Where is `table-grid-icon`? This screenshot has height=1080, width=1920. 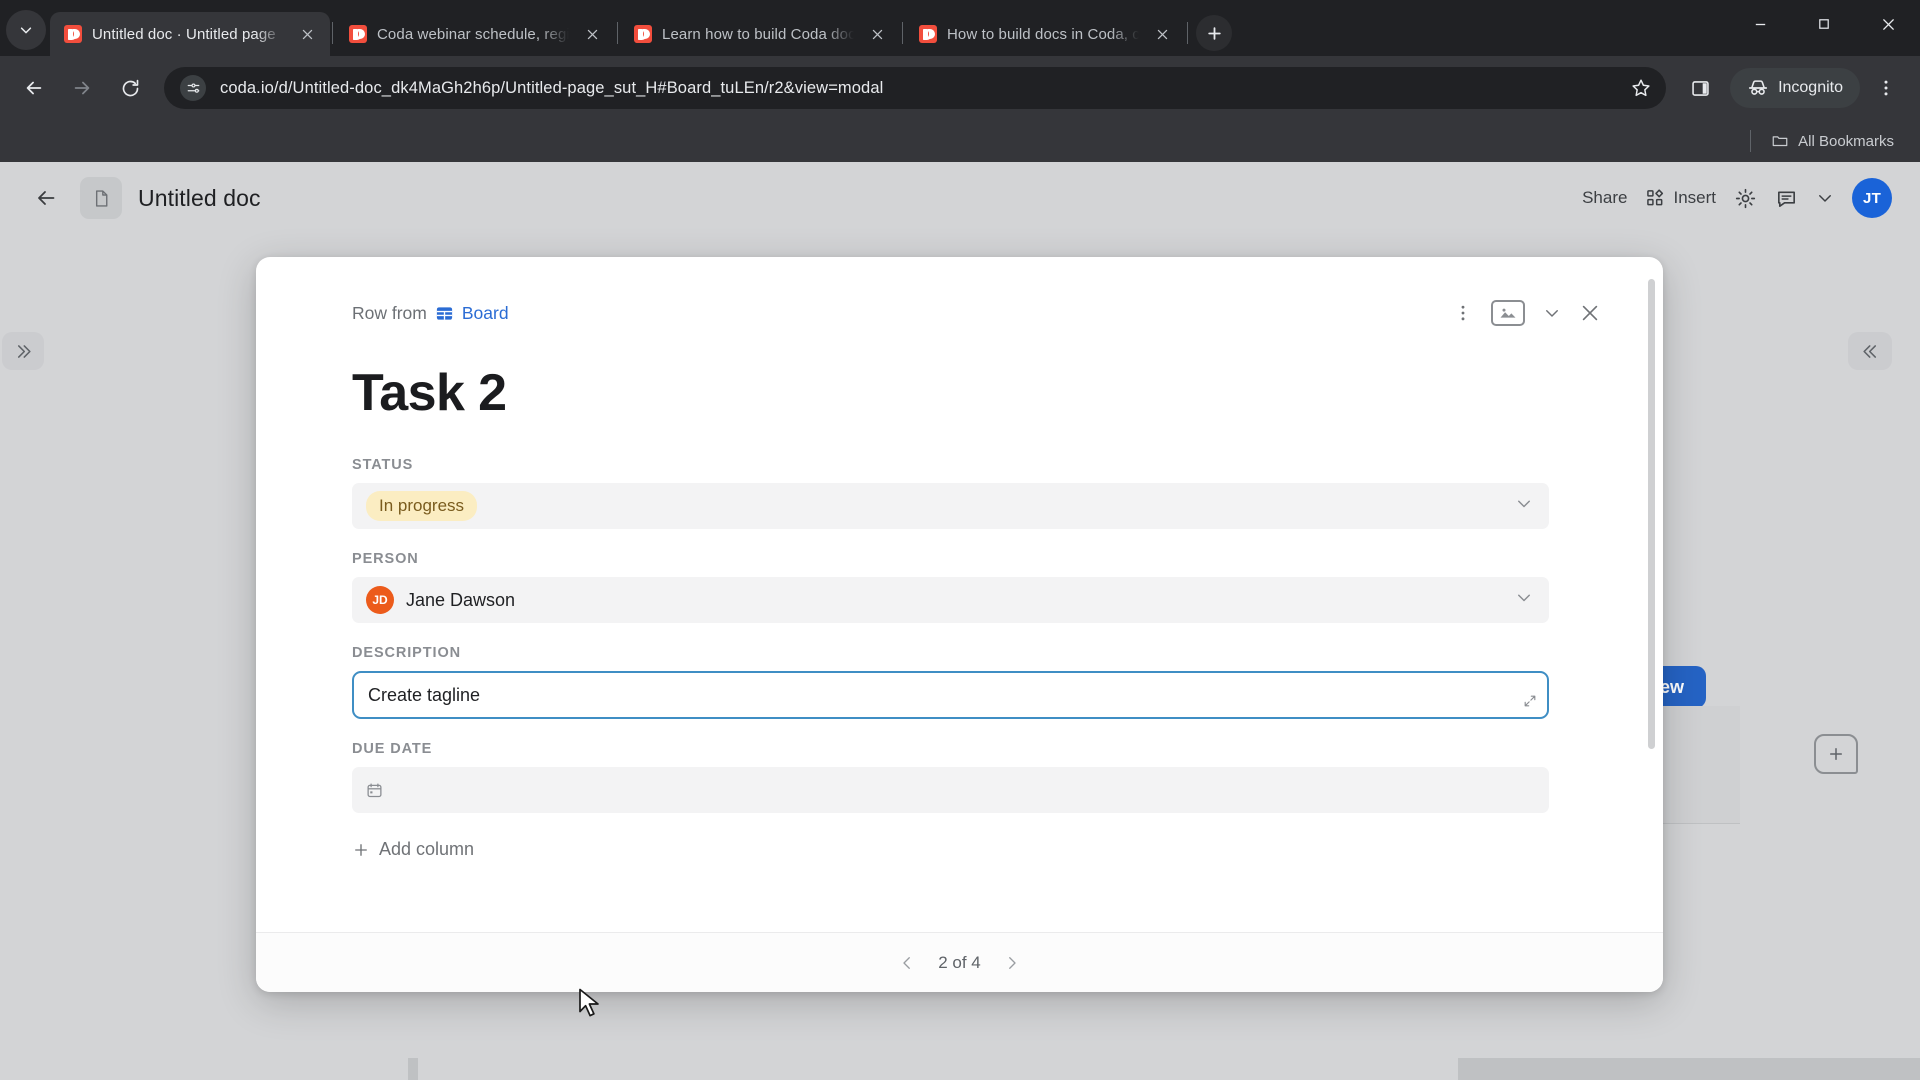 table-grid-icon is located at coordinates (444, 313).